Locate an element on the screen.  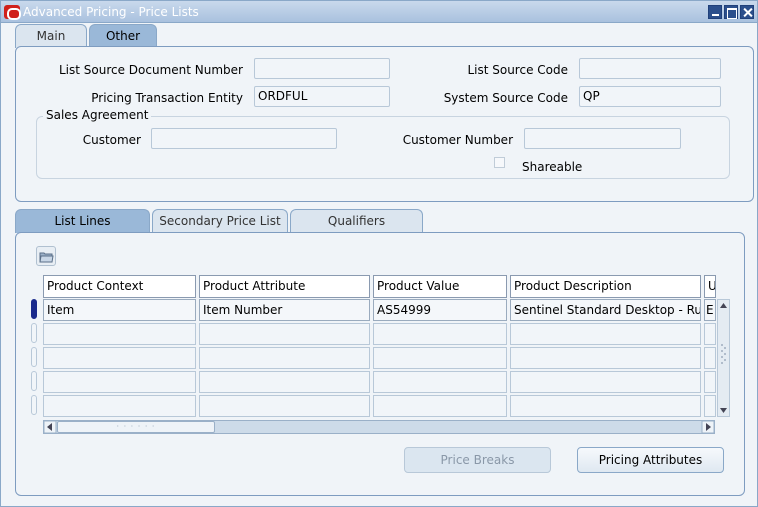
title-bar: Advanced Pricing - Price Lists is located at coordinates (379, 12).